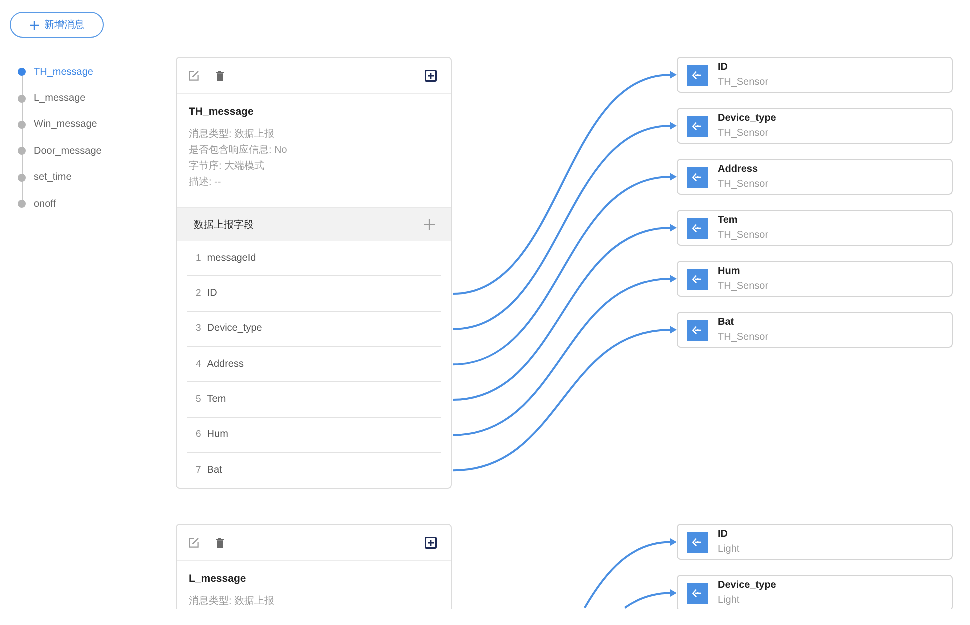  What do you see at coordinates (199, 399) in the screenshot?
I see `field-number: 5` at bounding box center [199, 399].